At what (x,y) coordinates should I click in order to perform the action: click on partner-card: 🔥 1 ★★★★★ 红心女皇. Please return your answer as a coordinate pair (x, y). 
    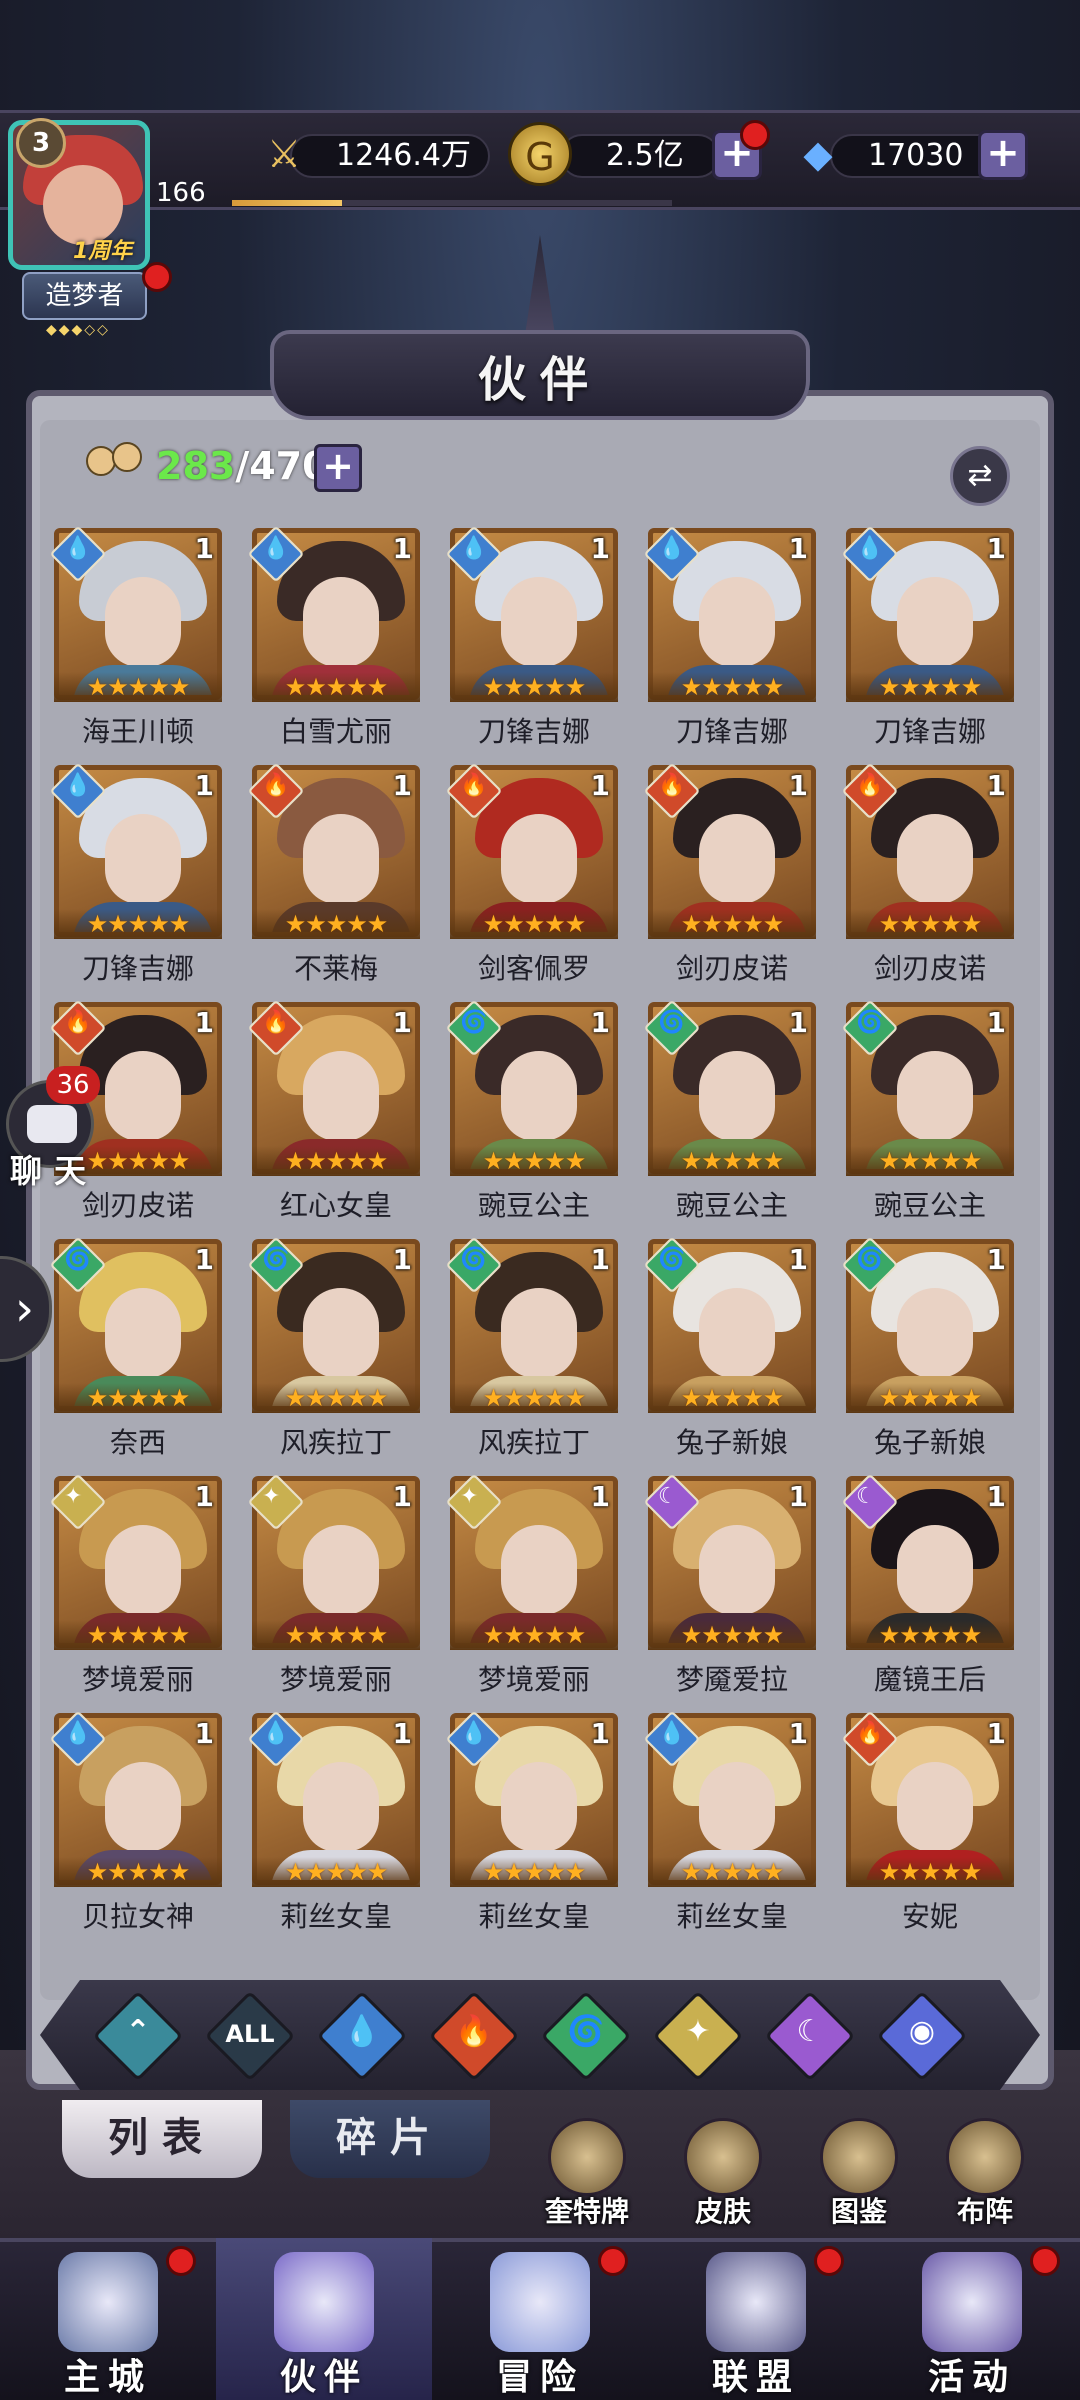
    Looking at the image, I should click on (336, 1115).